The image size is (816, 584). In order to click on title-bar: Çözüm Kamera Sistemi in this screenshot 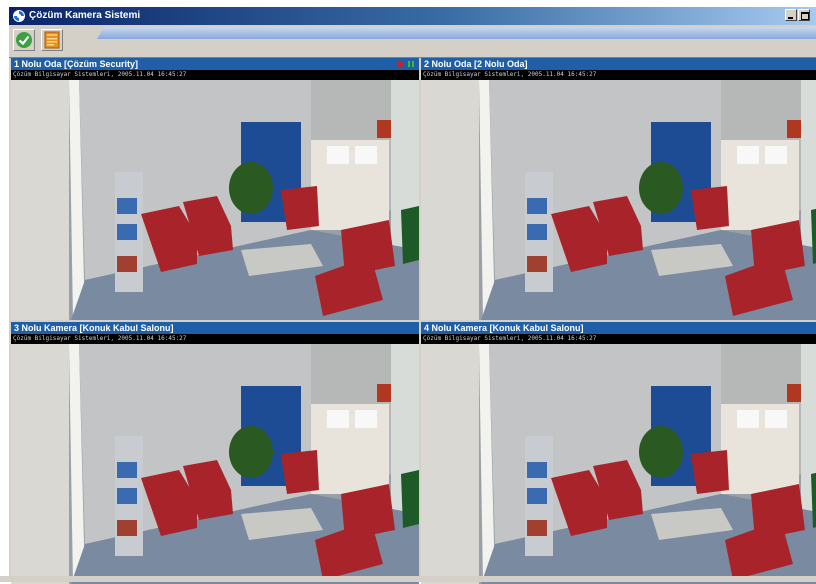, I will do `click(412, 16)`.